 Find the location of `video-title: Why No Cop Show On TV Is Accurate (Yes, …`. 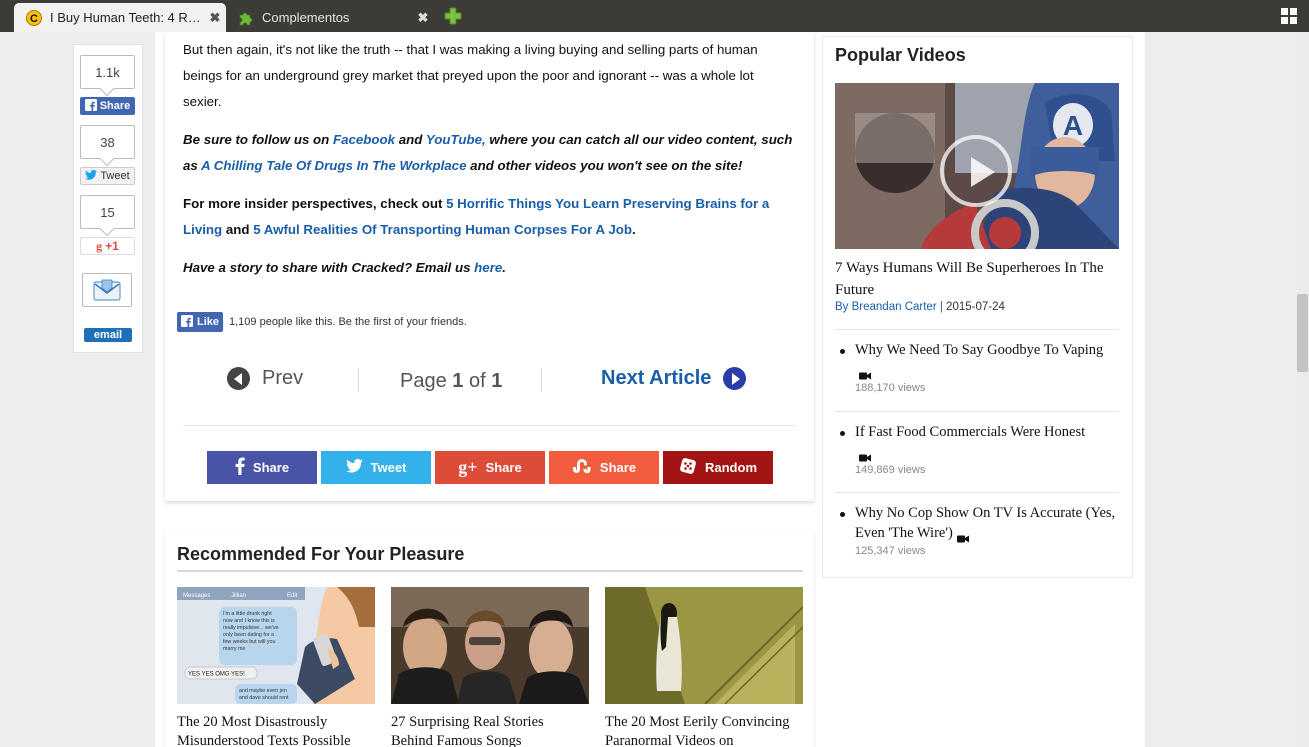

video-title: Why No Cop Show On TV Is Accurate (Yes, … is located at coordinates (985, 523).